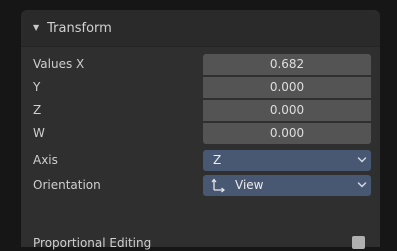  I want to click on orientation-view-icon, so click(218, 185).